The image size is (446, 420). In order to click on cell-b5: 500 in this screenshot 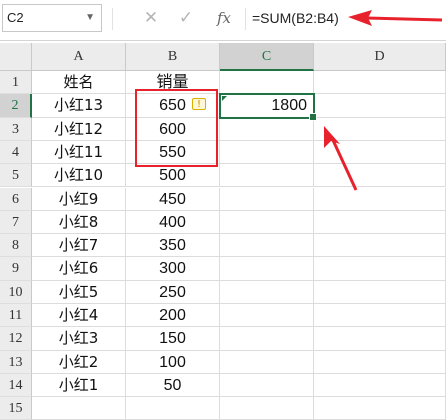, I will do `click(173, 176)`.